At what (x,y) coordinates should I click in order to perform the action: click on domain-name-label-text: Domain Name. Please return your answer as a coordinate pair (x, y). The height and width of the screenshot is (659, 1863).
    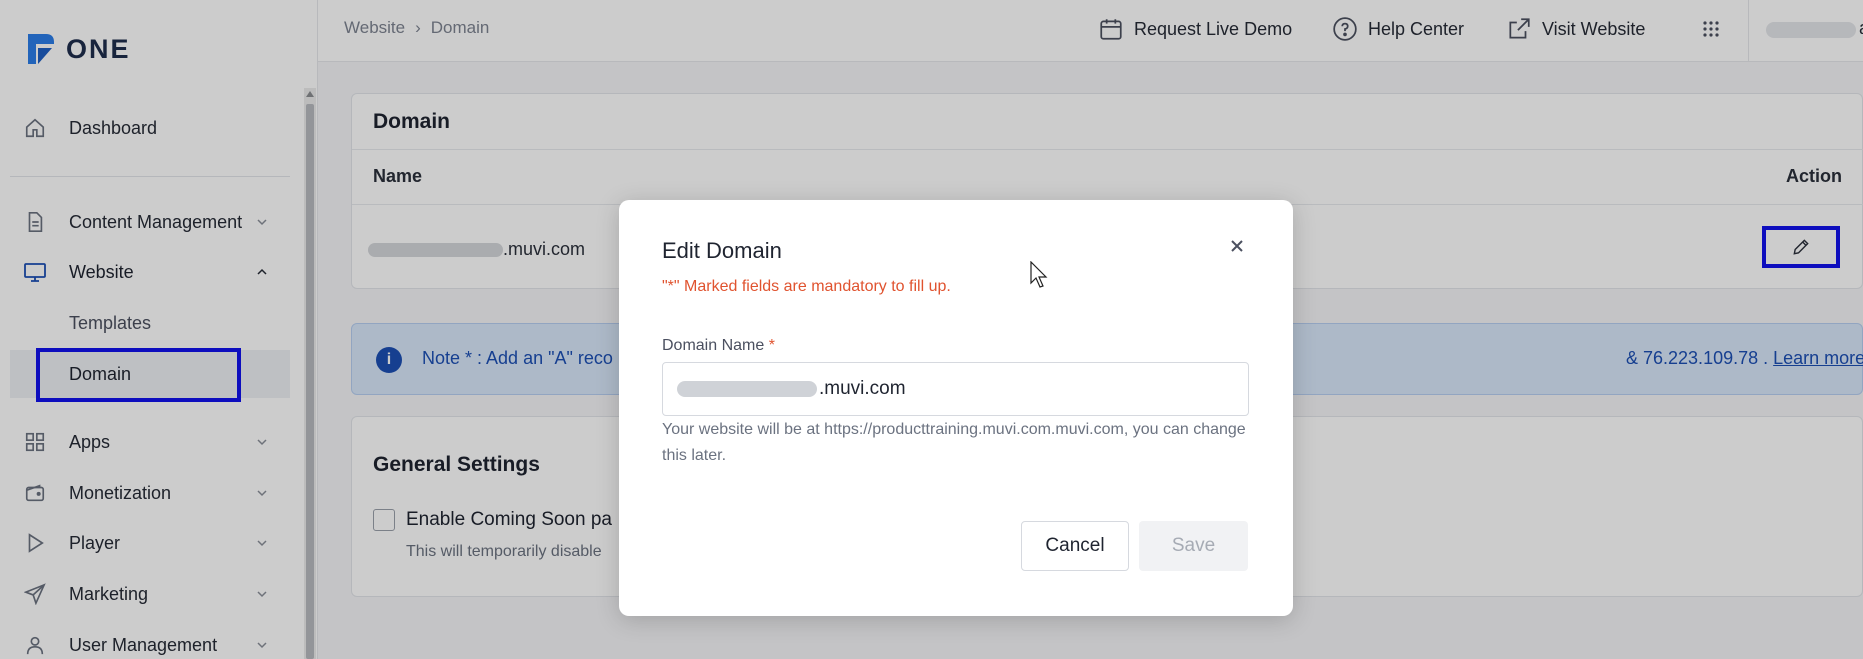
    Looking at the image, I should click on (713, 345).